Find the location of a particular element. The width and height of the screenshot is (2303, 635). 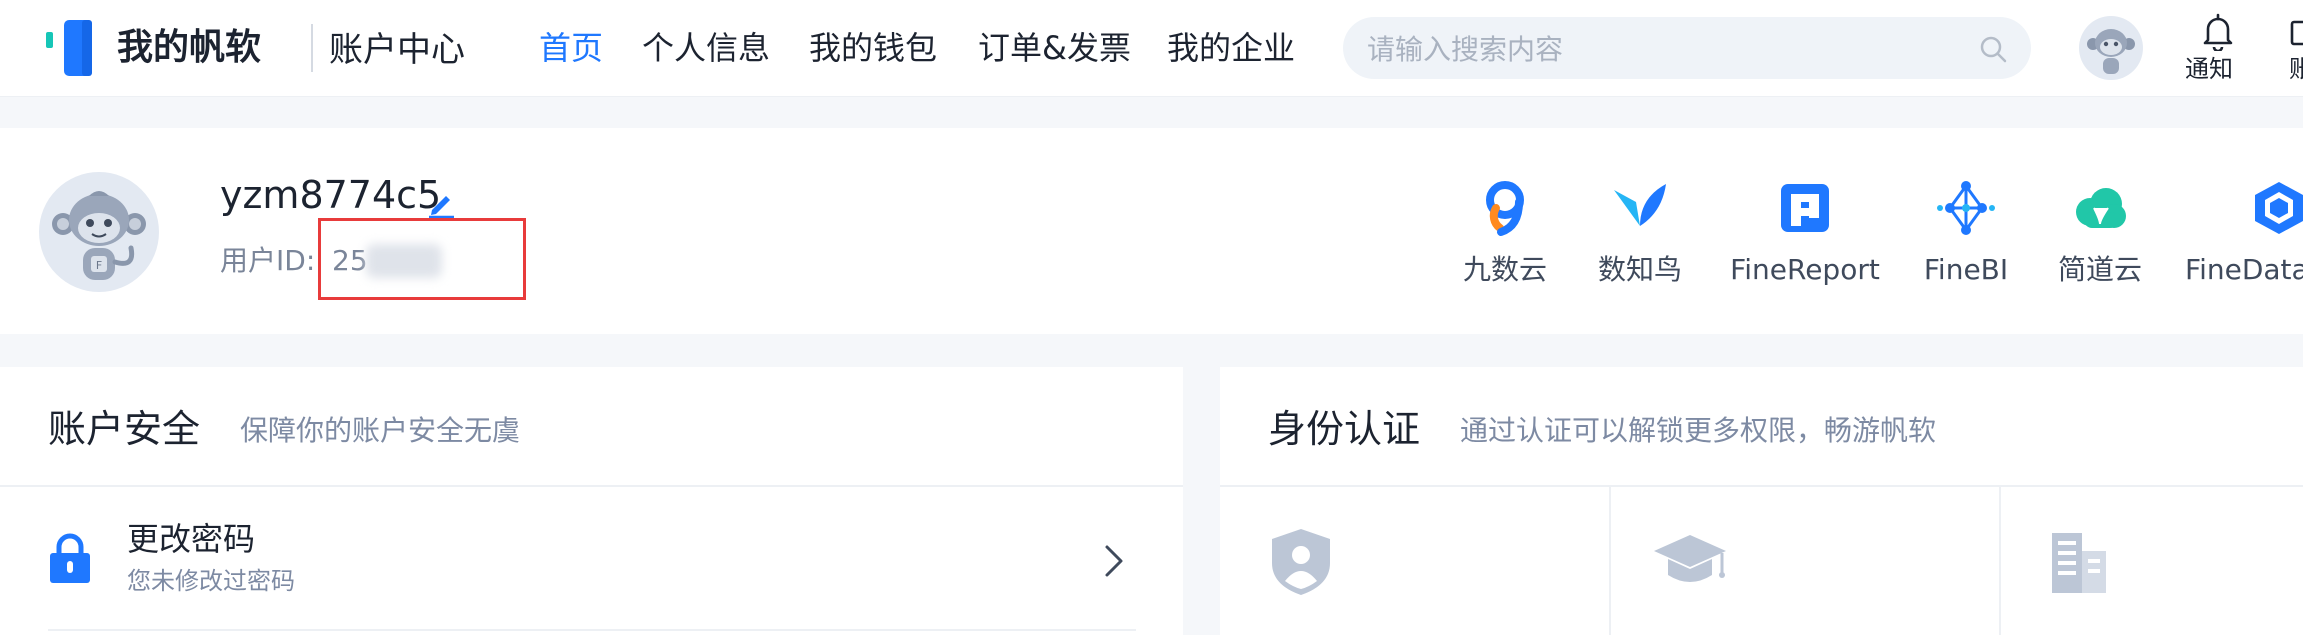

user-avatar: F is located at coordinates (99, 232).